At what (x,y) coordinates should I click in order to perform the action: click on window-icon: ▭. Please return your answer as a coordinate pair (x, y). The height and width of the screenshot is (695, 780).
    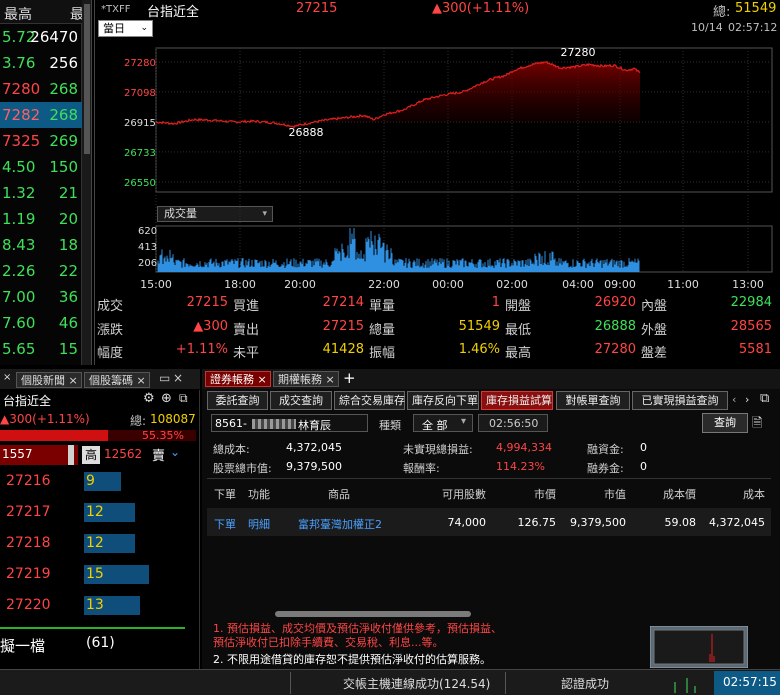
    Looking at the image, I should click on (164, 378).